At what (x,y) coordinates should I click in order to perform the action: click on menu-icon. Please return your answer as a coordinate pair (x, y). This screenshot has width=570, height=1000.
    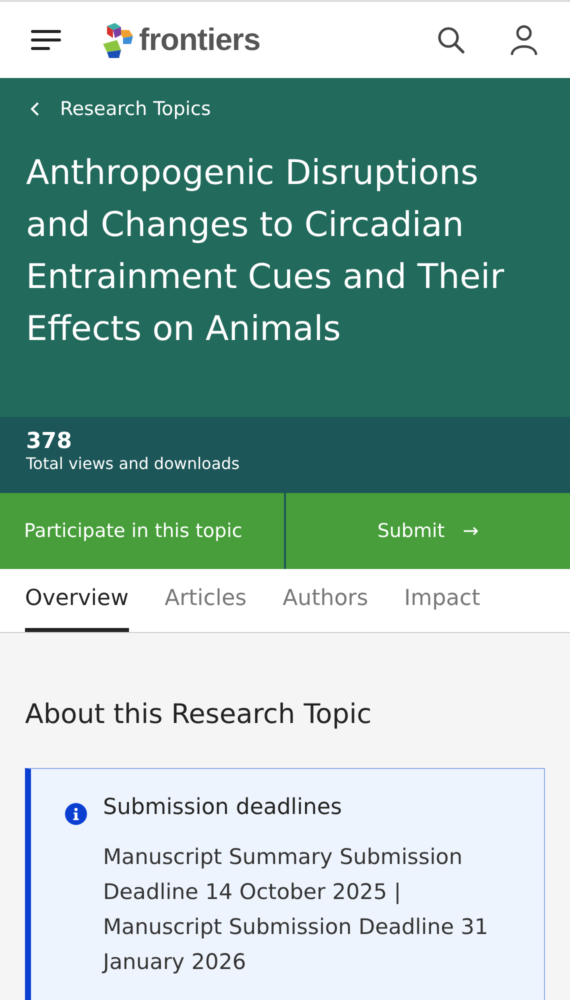
    Looking at the image, I should click on (46, 40).